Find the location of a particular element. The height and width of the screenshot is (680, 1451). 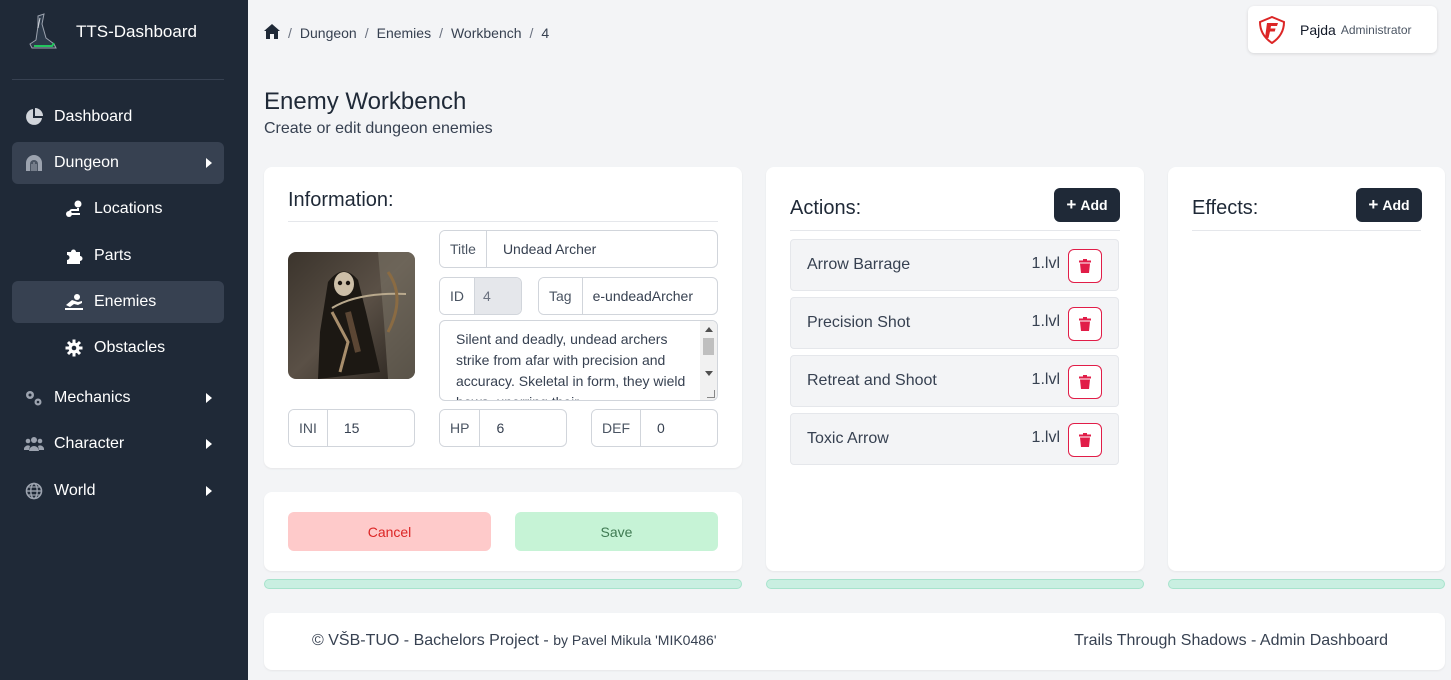

title-field-label: Title is located at coordinates (463, 249).